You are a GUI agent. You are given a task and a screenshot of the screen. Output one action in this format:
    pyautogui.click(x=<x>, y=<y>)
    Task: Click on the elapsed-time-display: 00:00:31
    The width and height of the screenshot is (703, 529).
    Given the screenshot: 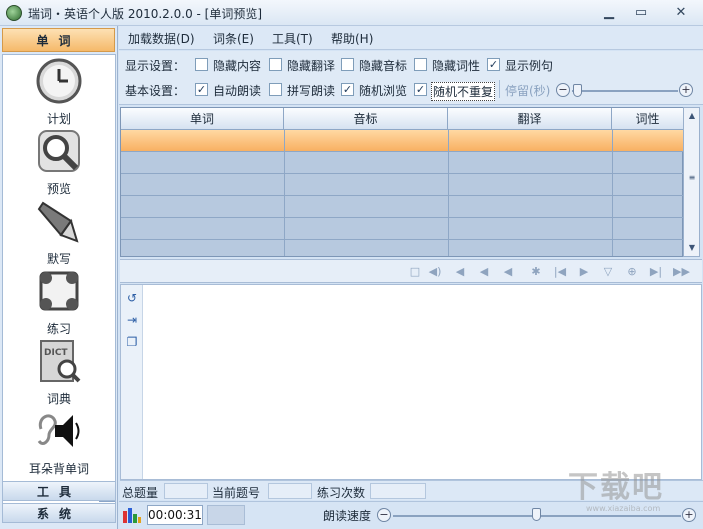 What is the action you would take?
    pyautogui.click(x=175, y=515)
    